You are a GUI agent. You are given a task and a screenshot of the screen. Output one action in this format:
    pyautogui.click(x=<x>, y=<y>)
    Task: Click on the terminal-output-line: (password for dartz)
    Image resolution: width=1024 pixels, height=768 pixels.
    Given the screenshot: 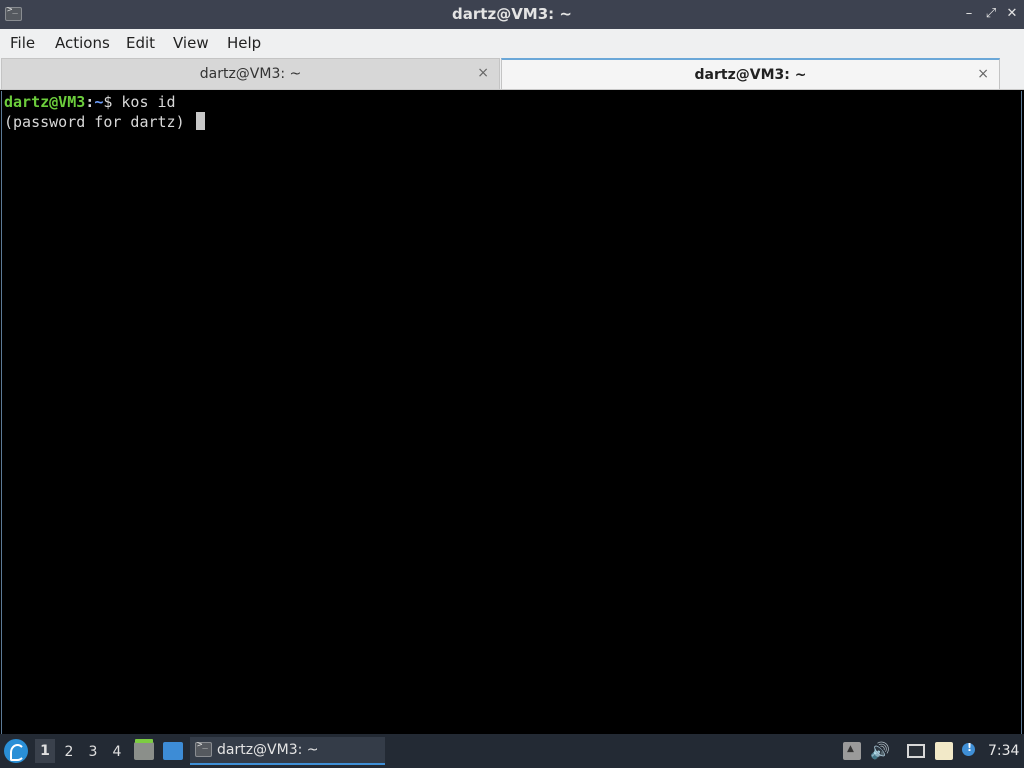 What is the action you would take?
    pyautogui.click(x=104, y=122)
    